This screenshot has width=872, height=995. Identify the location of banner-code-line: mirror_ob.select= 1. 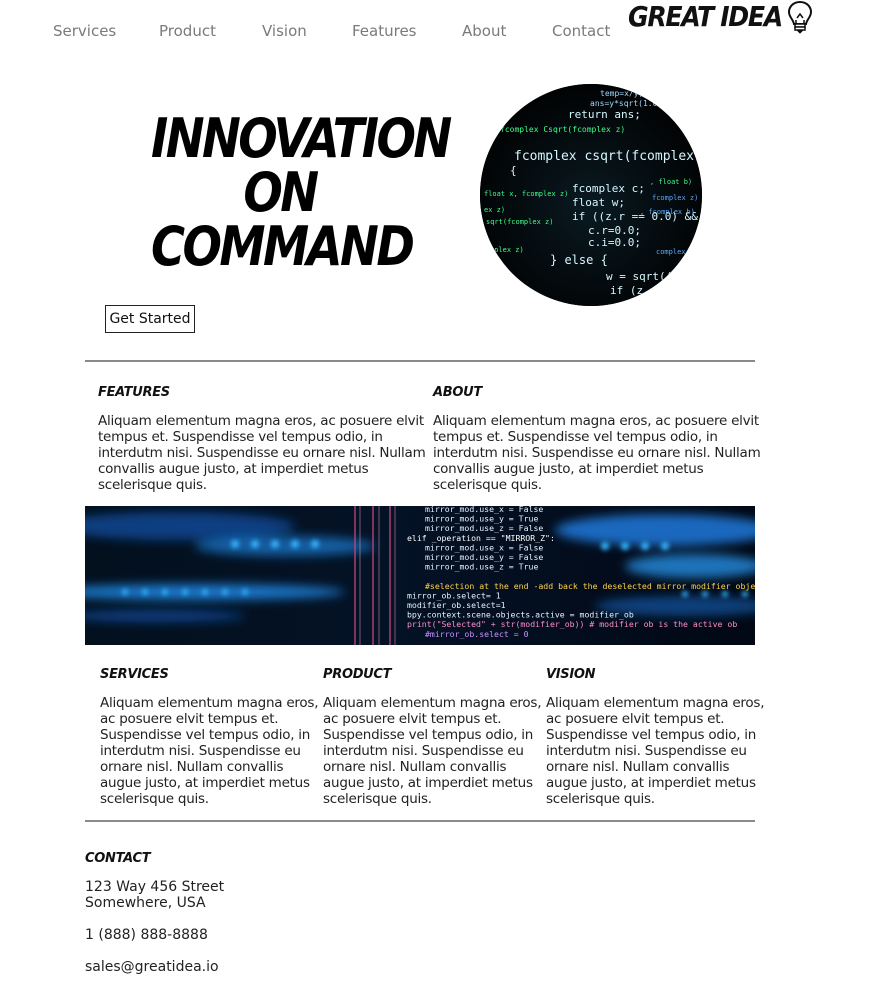
(454, 595).